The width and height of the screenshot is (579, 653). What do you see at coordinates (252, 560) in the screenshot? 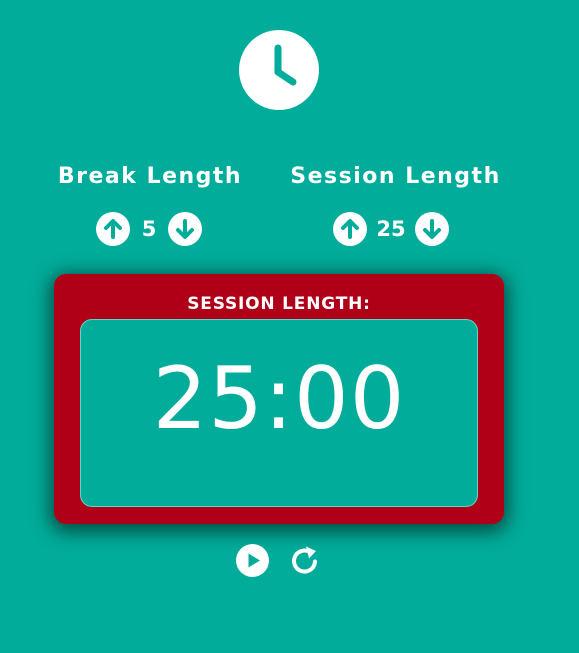
I see `play-button` at bounding box center [252, 560].